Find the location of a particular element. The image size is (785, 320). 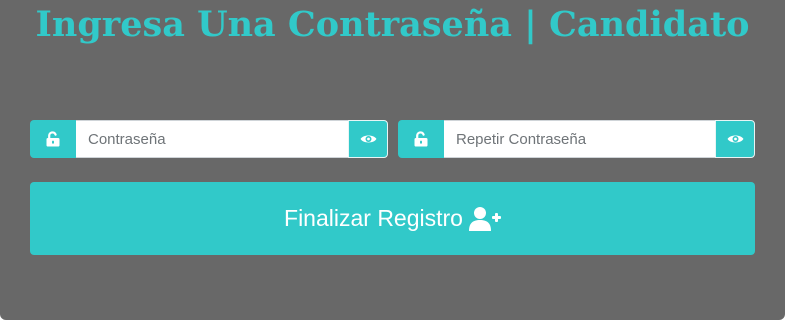

page-title: Ingresa Una Contraseña | Candidato is located at coordinates (392, 24).